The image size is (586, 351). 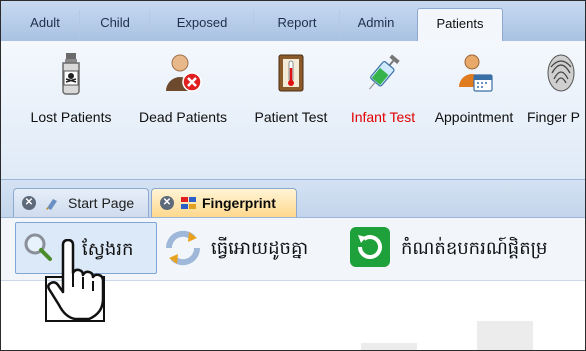 What do you see at coordinates (75, 280) in the screenshot?
I see `hand-pointer-icon` at bounding box center [75, 280].